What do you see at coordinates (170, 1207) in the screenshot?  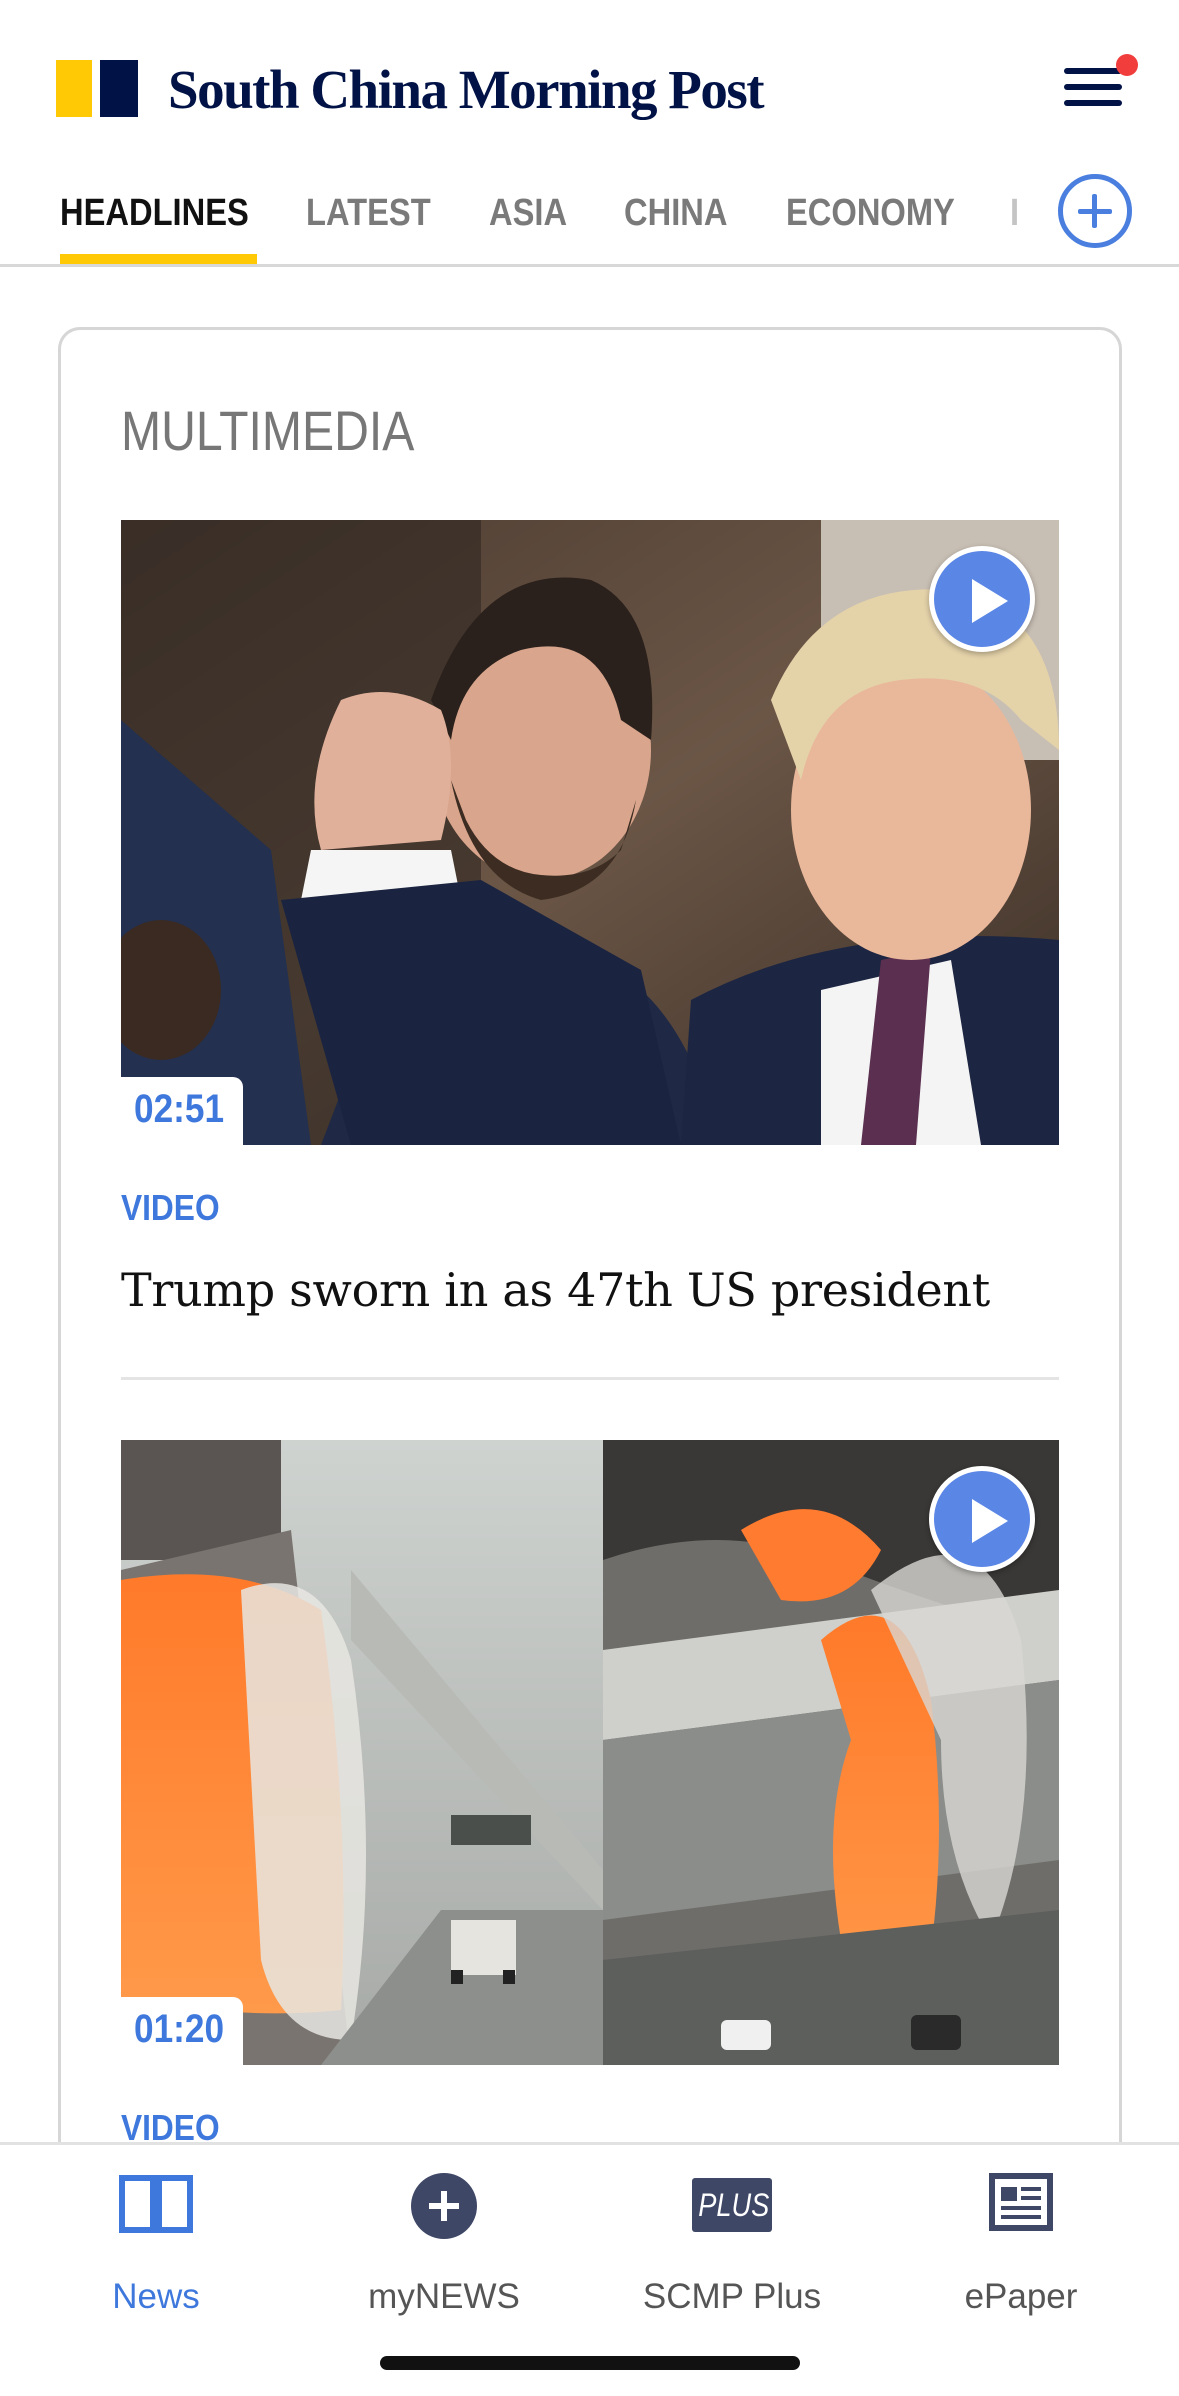 I see `story-kicker: VIDEO` at bounding box center [170, 1207].